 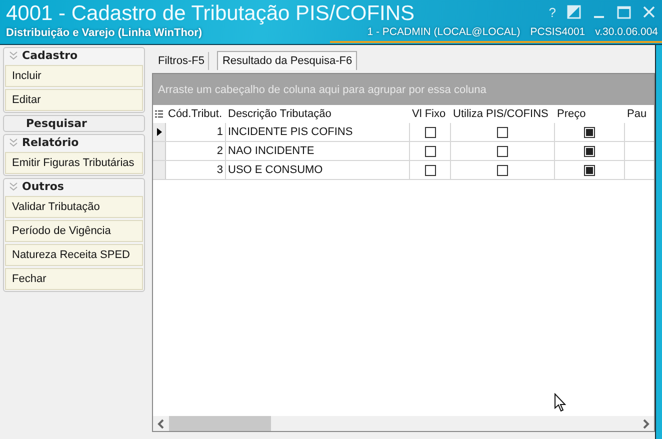 What do you see at coordinates (429, 114) in the screenshot?
I see `column-header: Vl Fixo` at bounding box center [429, 114].